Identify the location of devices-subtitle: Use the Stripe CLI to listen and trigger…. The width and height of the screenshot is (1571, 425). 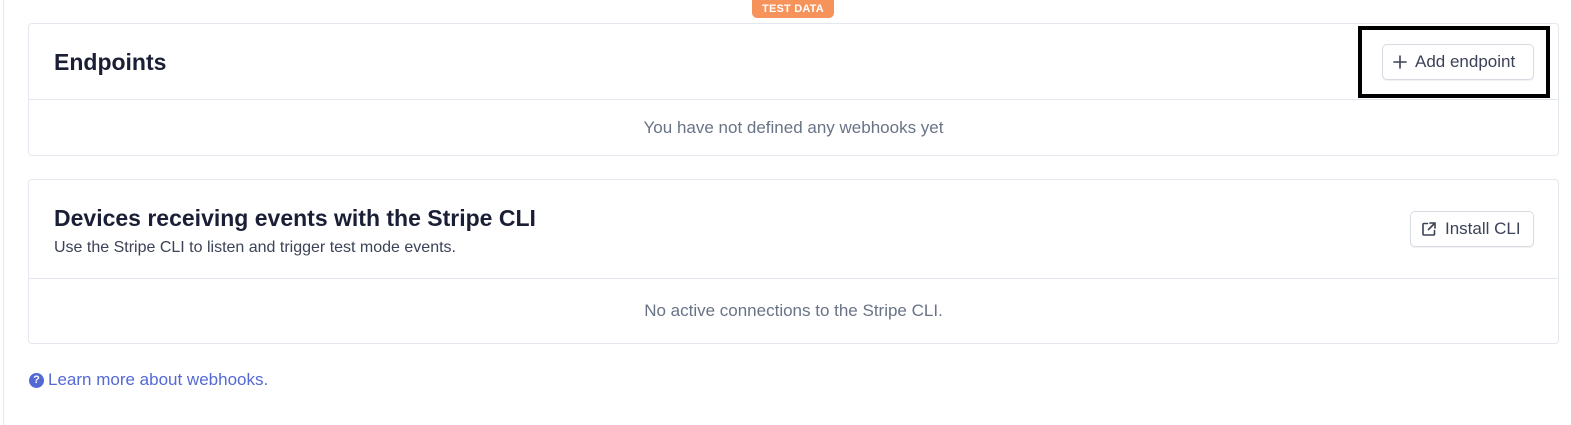
(255, 247).